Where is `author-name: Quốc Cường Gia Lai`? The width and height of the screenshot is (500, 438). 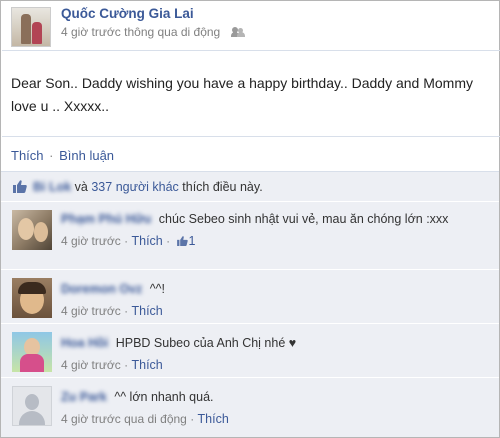 author-name: Quốc Cường Gia Lai is located at coordinates (127, 13).